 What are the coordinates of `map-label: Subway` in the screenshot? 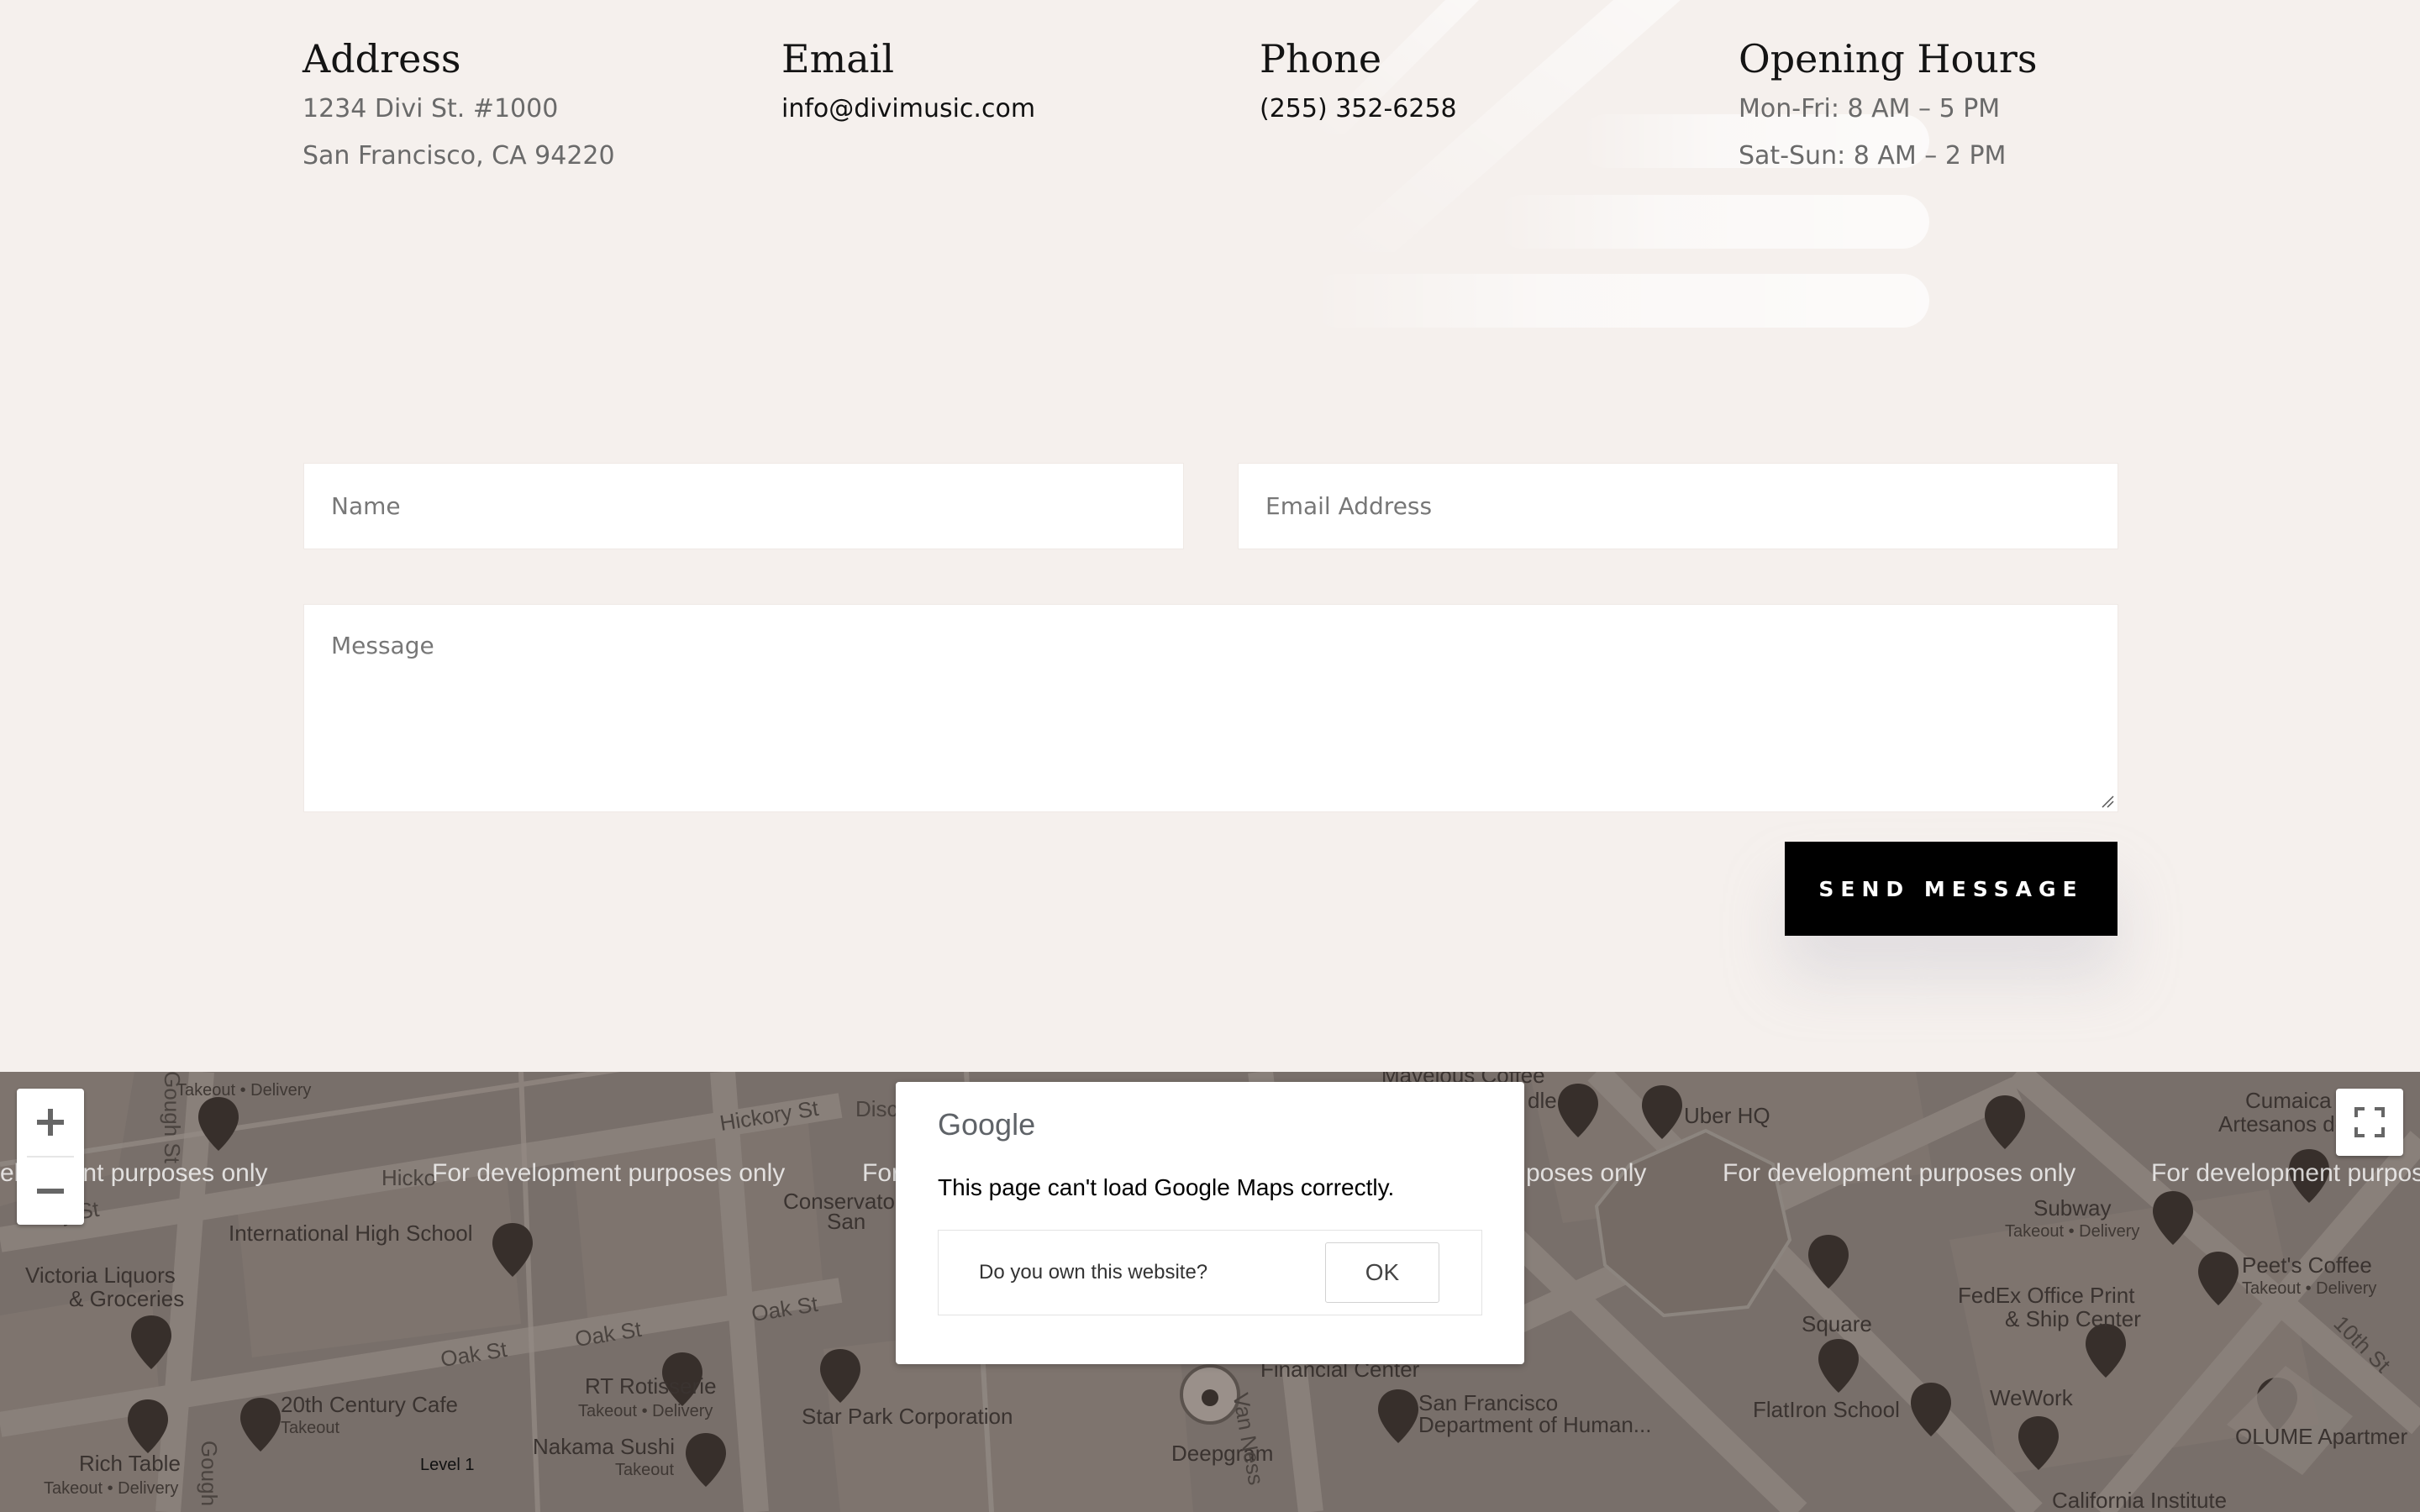 It's located at (2072, 1208).